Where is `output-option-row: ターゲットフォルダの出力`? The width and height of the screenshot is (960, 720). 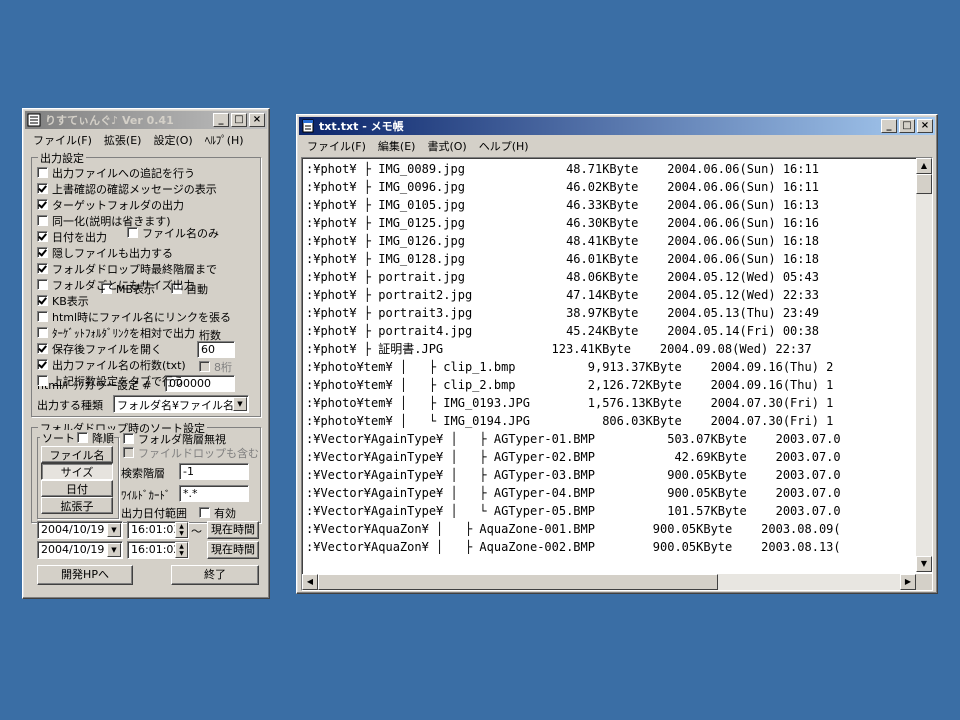
output-option-row: ターゲットフォルダの出力 is located at coordinates (110, 204).